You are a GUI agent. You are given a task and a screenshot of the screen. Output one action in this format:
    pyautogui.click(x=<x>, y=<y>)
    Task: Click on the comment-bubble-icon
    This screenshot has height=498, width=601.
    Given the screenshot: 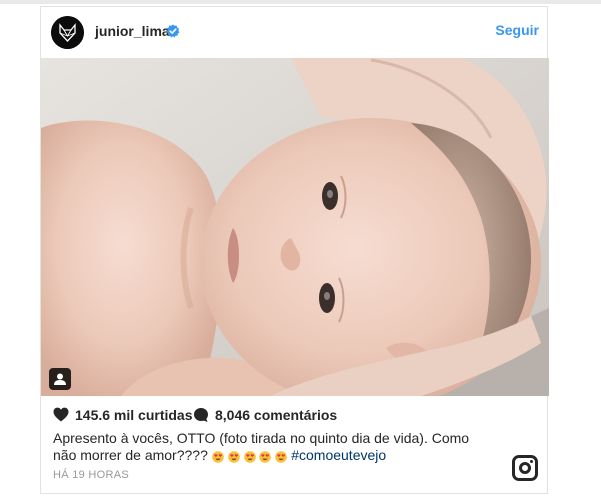 What is the action you would take?
    pyautogui.click(x=201, y=415)
    